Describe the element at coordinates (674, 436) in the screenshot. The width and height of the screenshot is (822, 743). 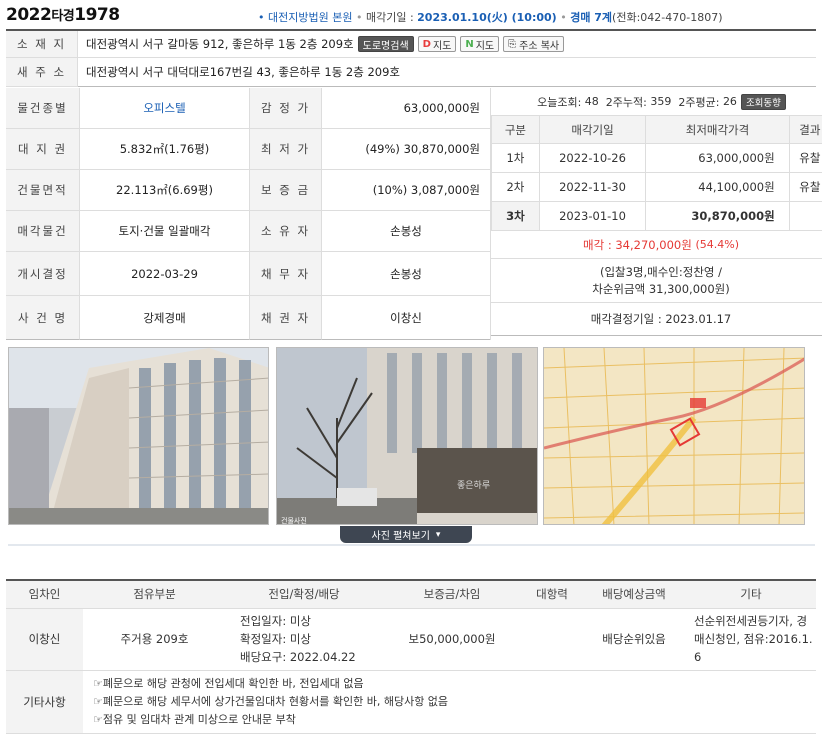
I see `location-map` at that location.